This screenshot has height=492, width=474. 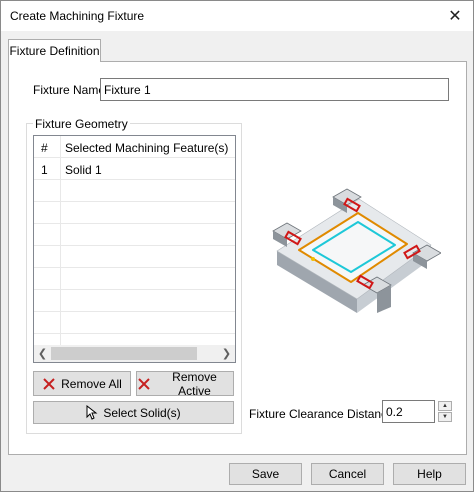 What do you see at coordinates (455, 16) in the screenshot?
I see `close-button: ✕` at bounding box center [455, 16].